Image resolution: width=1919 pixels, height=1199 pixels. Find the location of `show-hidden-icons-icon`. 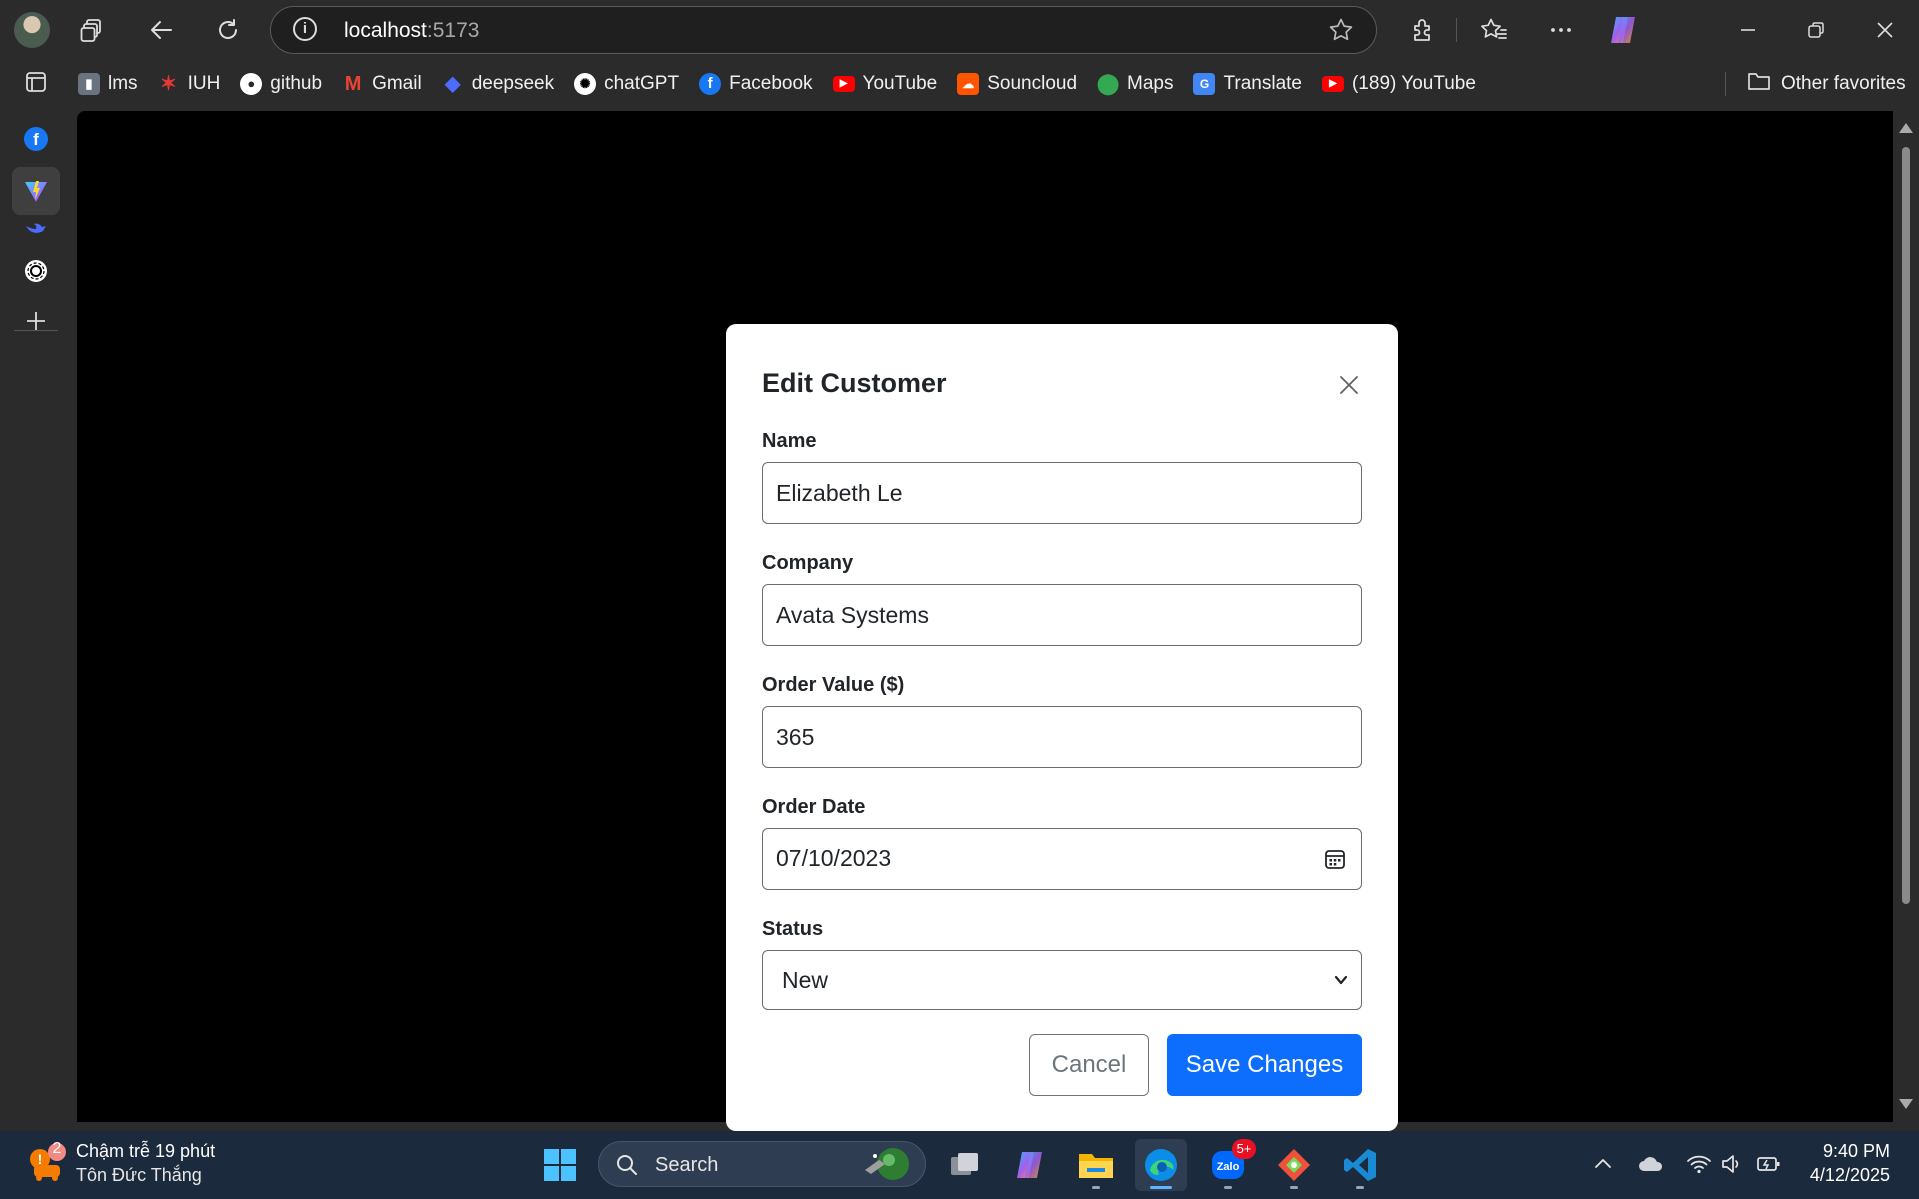

show-hidden-icons-icon is located at coordinates (1603, 1166).